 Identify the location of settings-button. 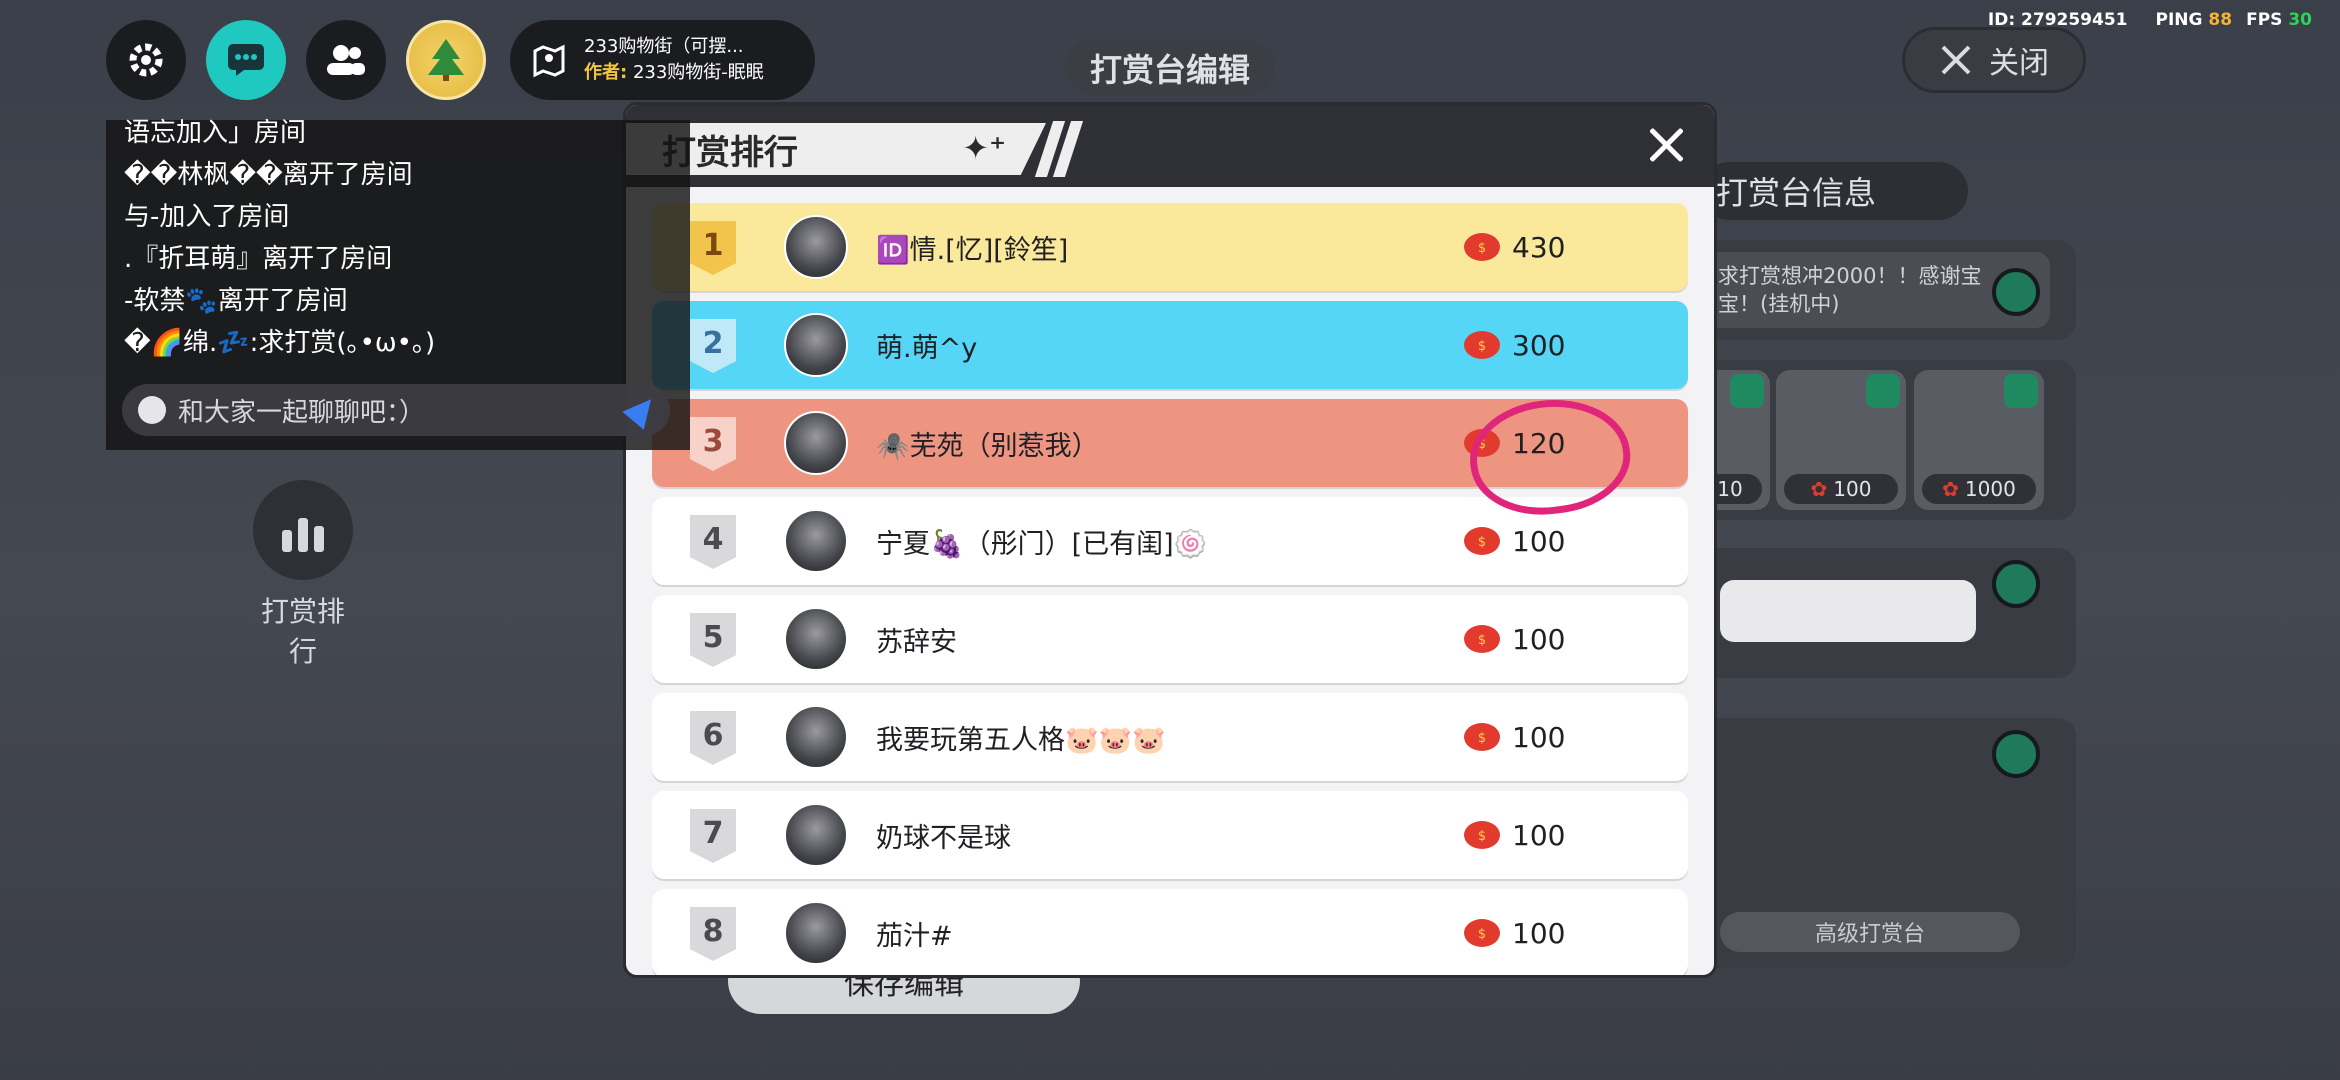
(146, 60).